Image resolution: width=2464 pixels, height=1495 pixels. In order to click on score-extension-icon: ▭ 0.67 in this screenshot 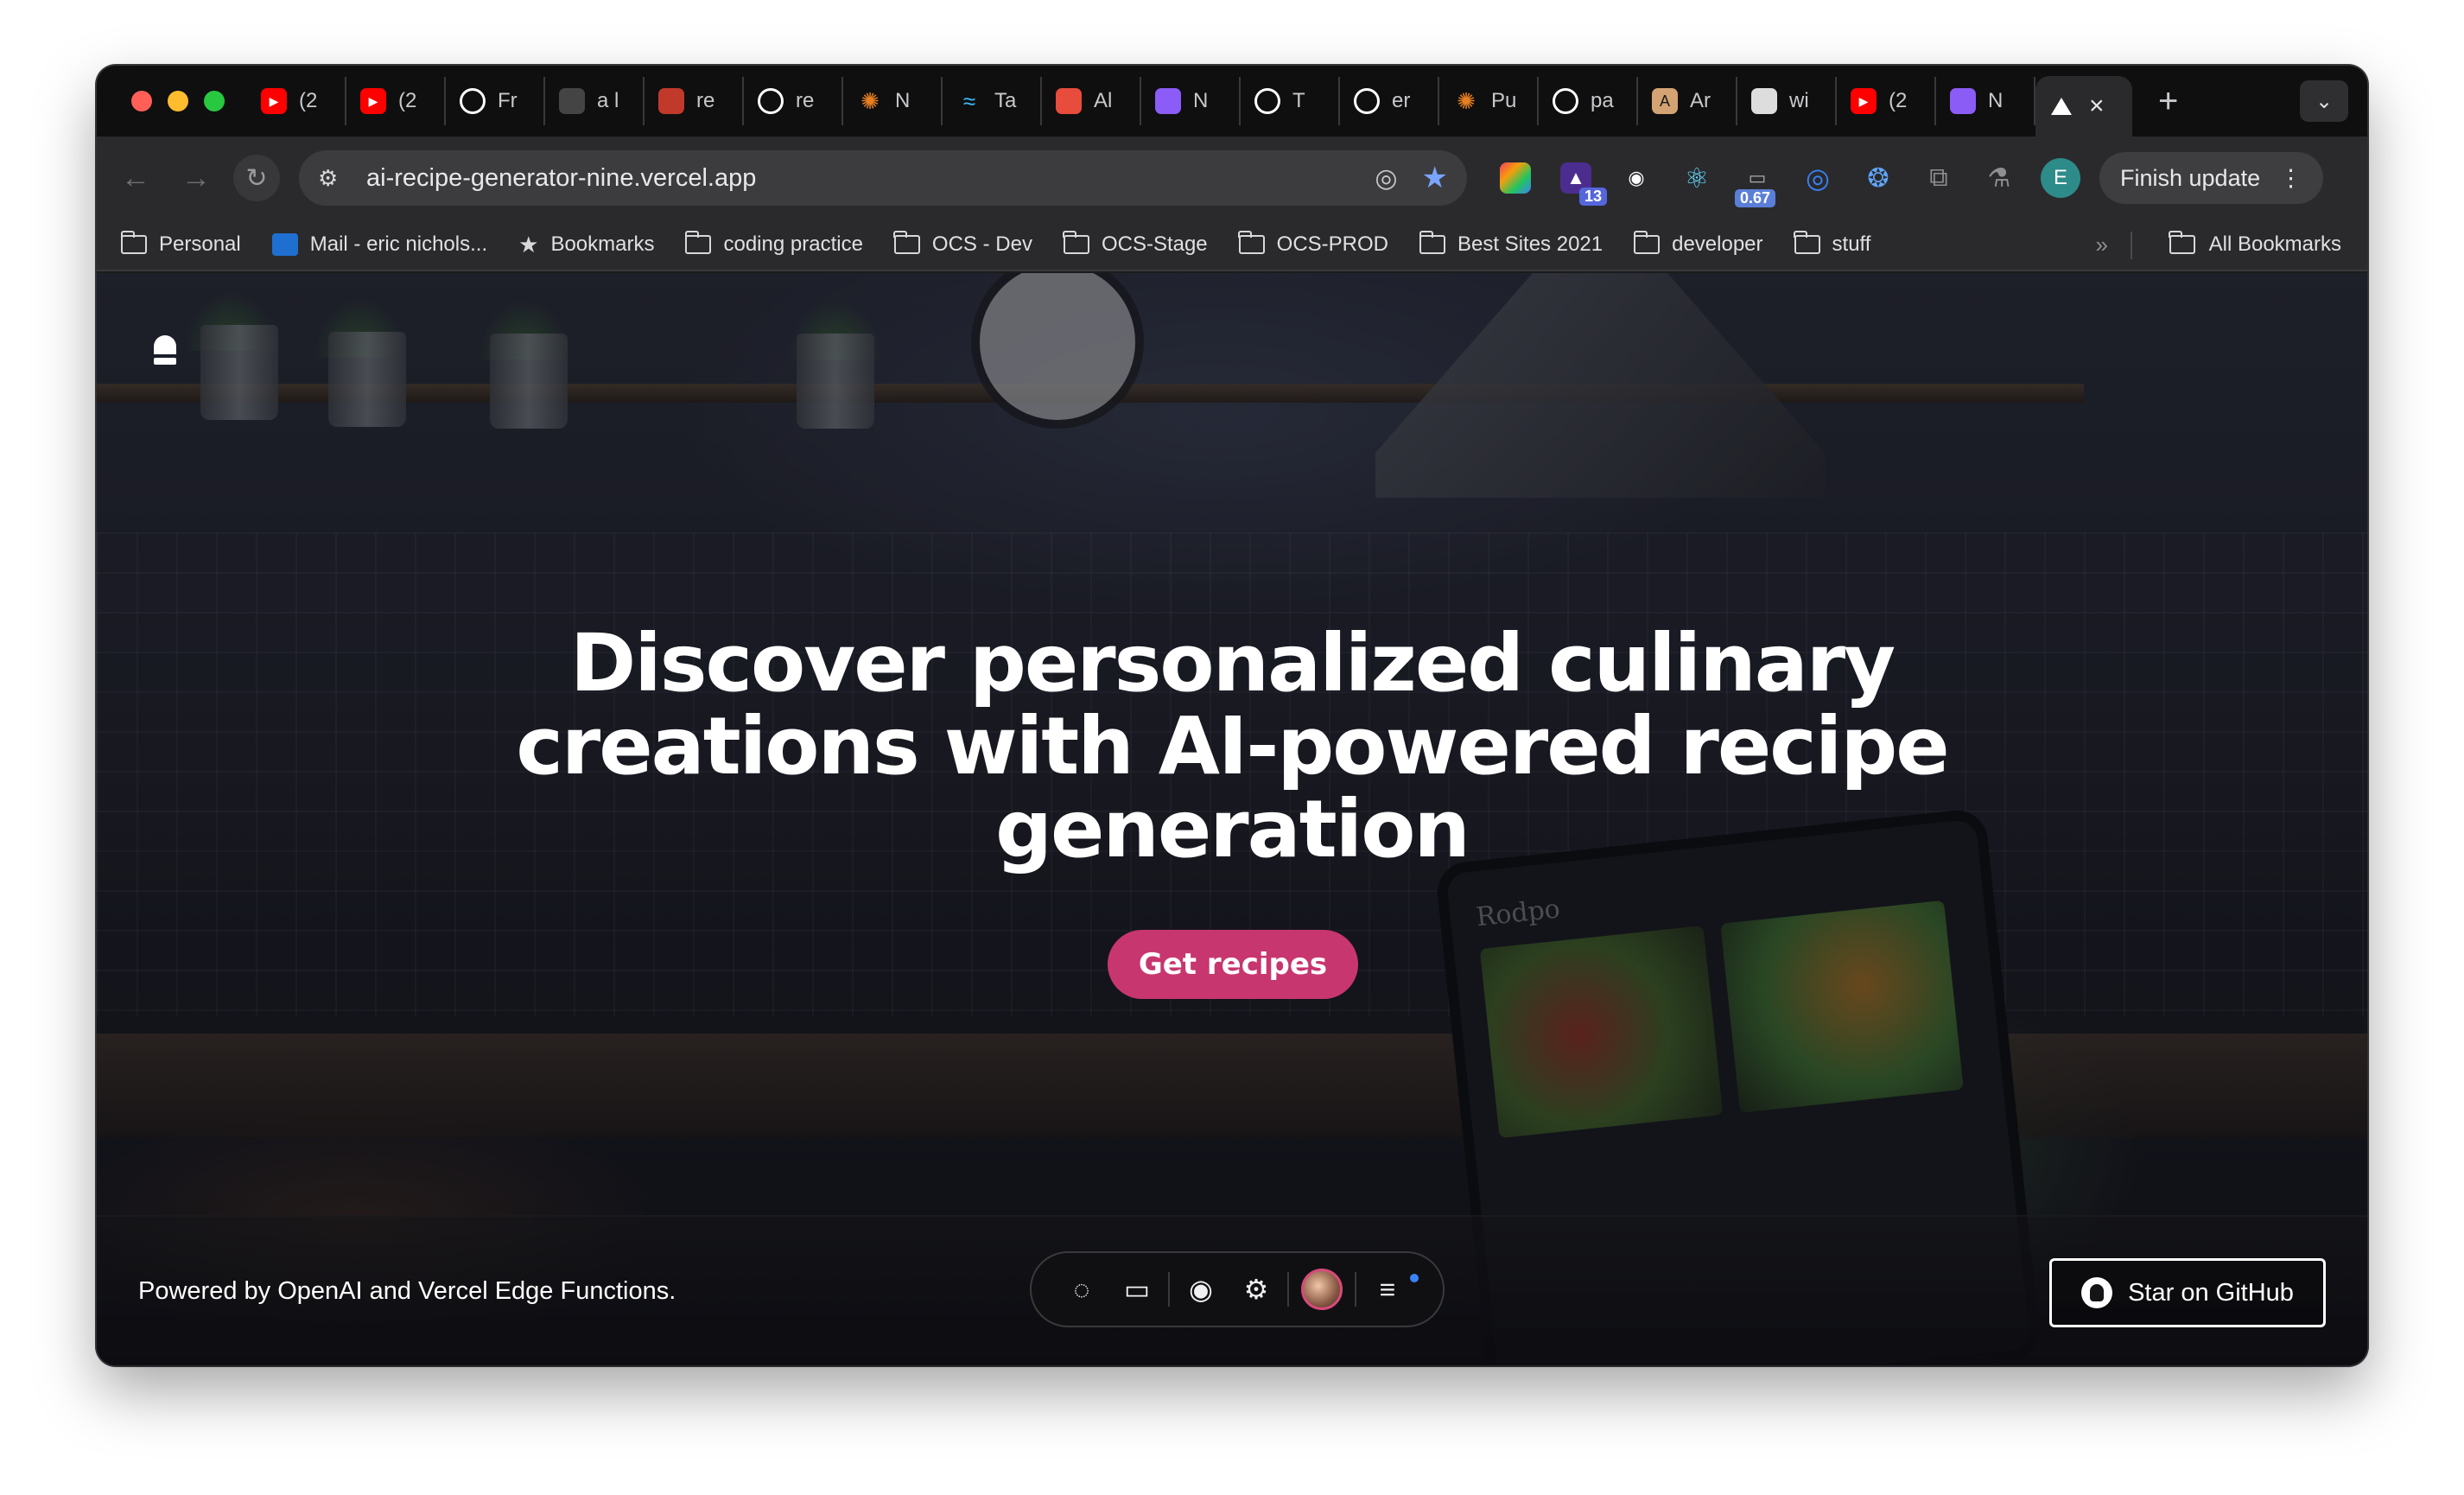, I will do `click(1755, 184)`.